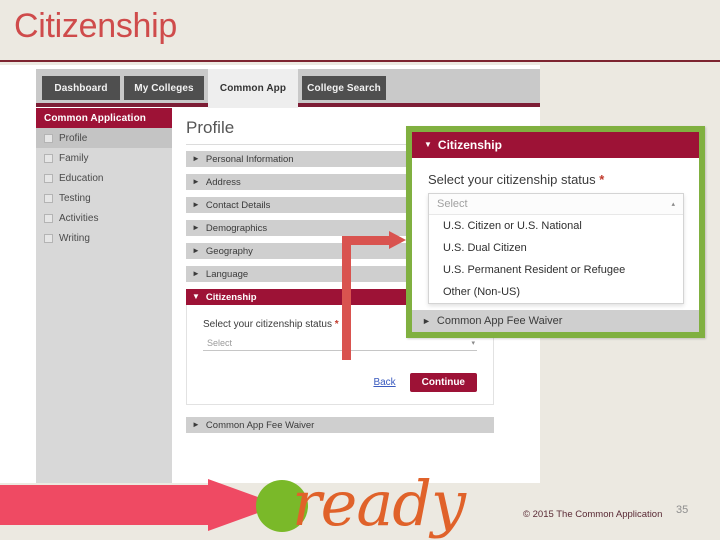 Image resolution: width=720 pixels, height=540 pixels. What do you see at coordinates (344, 88) in the screenshot?
I see `tab-college-search: College Search` at bounding box center [344, 88].